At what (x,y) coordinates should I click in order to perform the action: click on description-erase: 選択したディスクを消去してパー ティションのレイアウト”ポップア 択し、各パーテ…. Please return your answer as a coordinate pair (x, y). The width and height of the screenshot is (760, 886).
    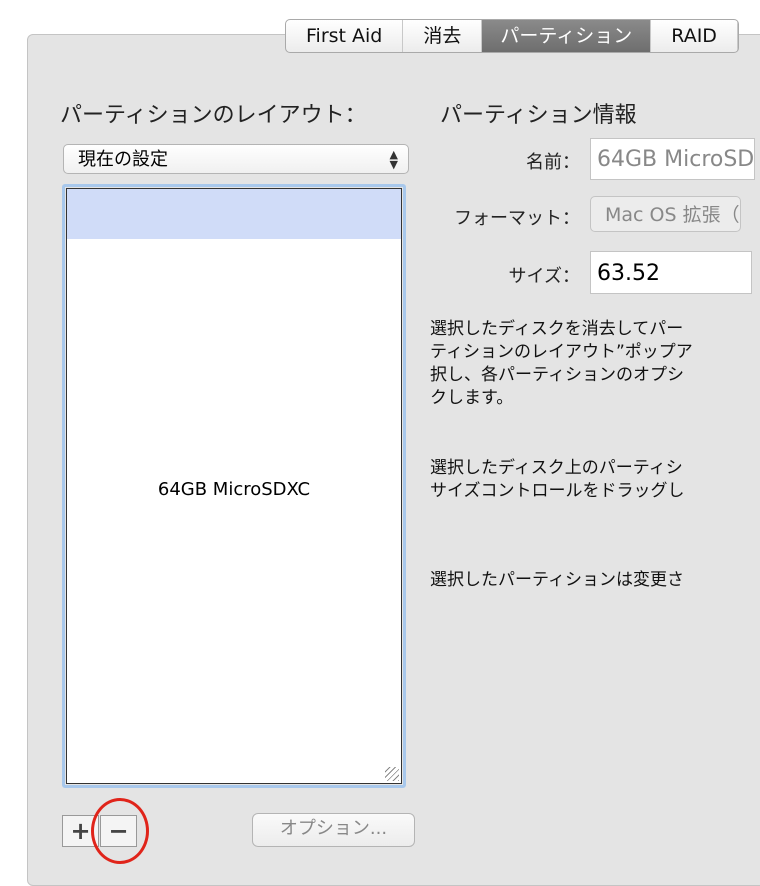
    Looking at the image, I should click on (561, 363).